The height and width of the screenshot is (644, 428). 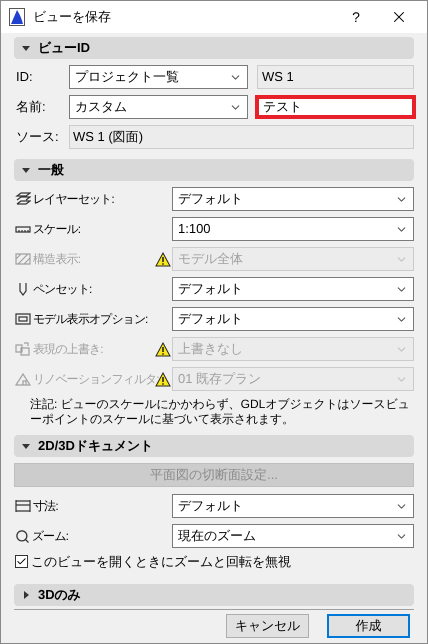 What do you see at coordinates (31, 107) in the screenshot?
I see `field-label: 名前:` at bounding box center [31, 107].